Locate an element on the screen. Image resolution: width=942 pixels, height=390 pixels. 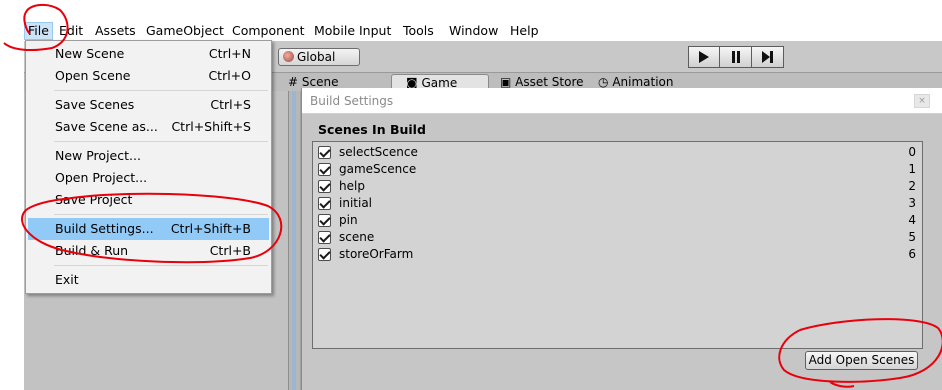
clock-icon: ◷ is located at coordinates (603, 82).